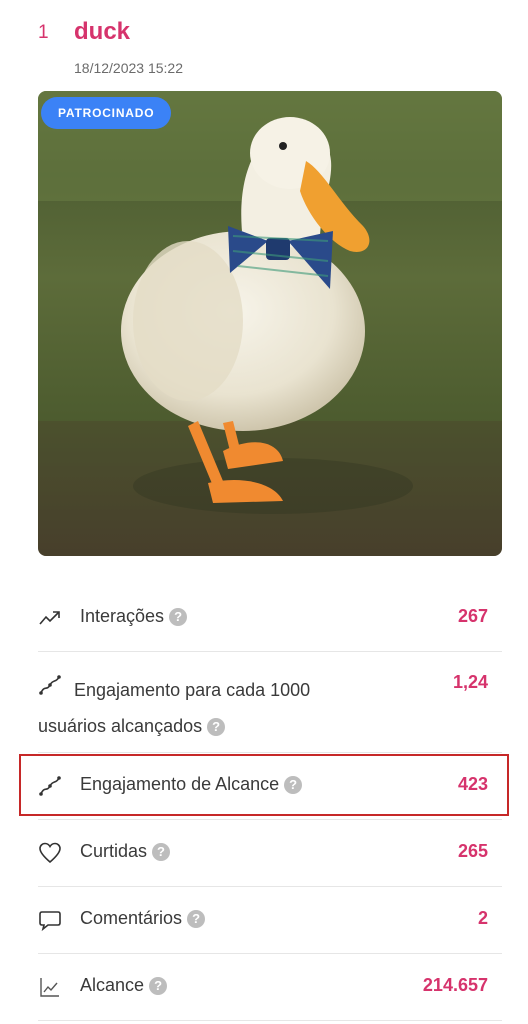  What do you see at coordinates (50, 853) in the screenshot?
I see `heart-icon` at bounding box center [50, 853].